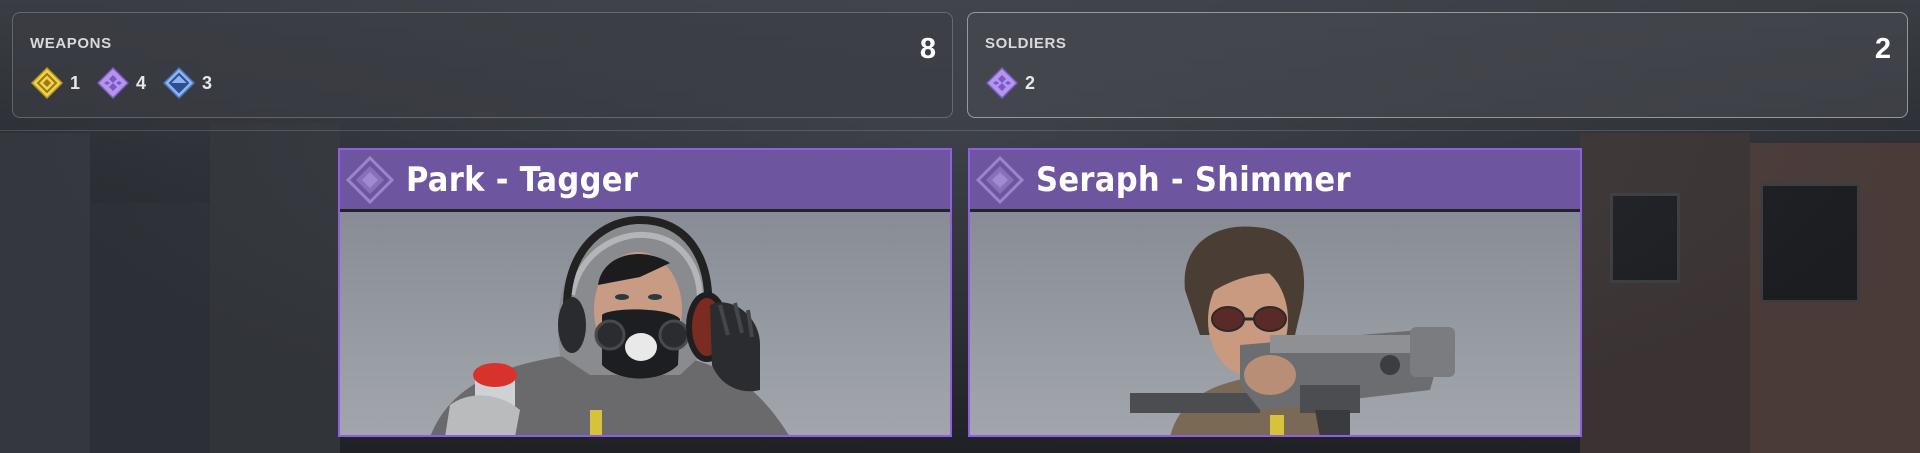 This screenshot has height=453, width=1920. Describe the element at coordinates (71, 43) in the screenshot. I see `weapons-label: WEAPONS` at that location.